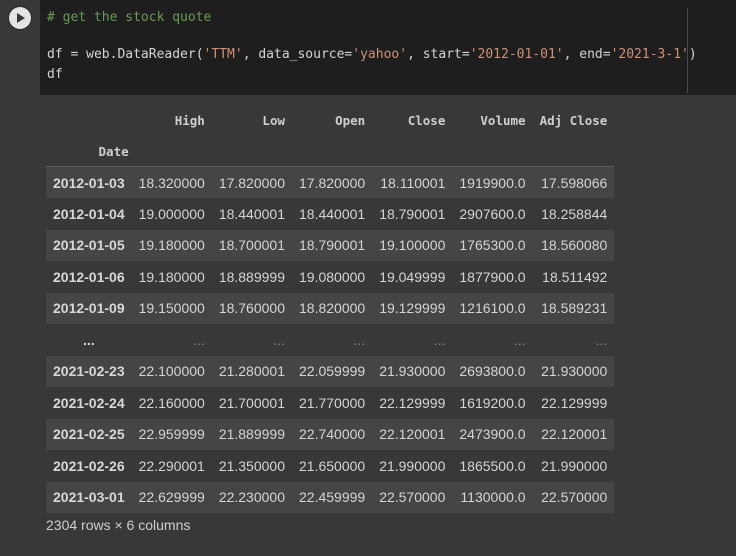 This screenshot has height=556, width=736. Describe the element at coordinates (332, 434) in the screenshot. I see `table-cell: 22.740000` at that location.